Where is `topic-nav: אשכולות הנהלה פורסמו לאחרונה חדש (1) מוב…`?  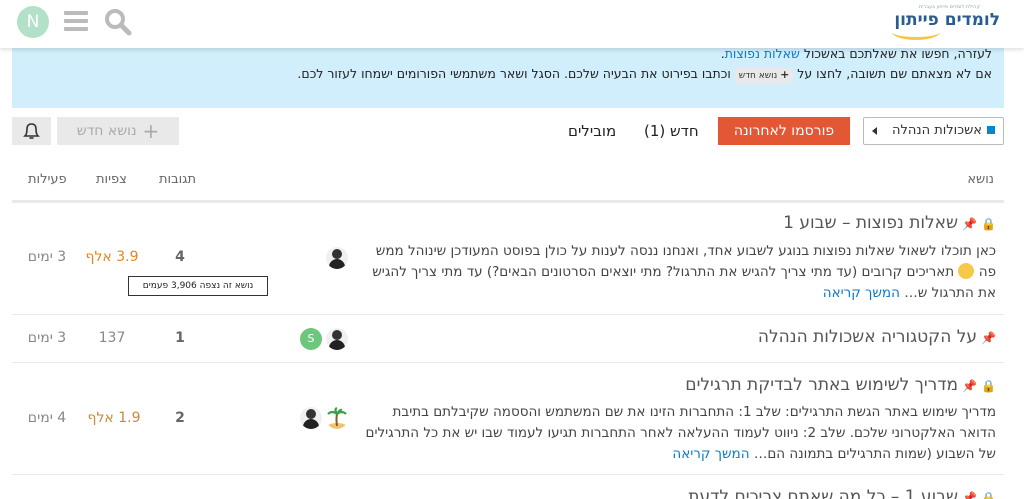 topic-nav: אשכולות הנהלה פורסמו לאחרונה חדש (1) מוב… is located at coordinates (512, 132).